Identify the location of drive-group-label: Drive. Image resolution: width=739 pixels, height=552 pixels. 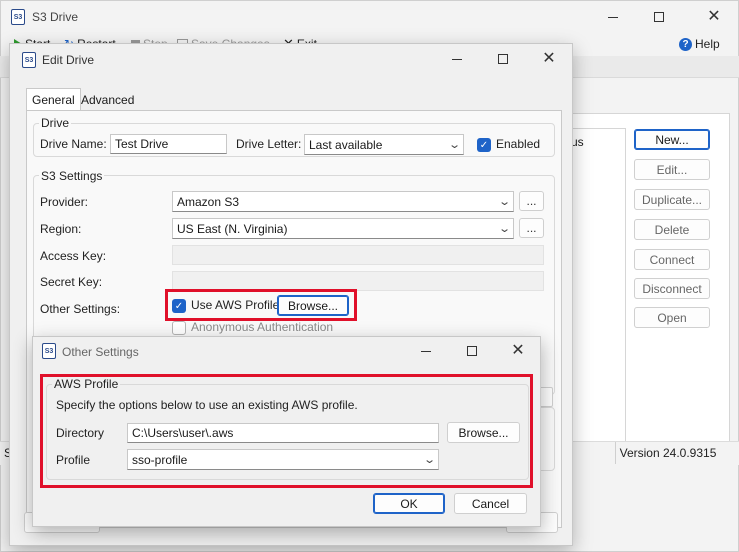
(55, 123).